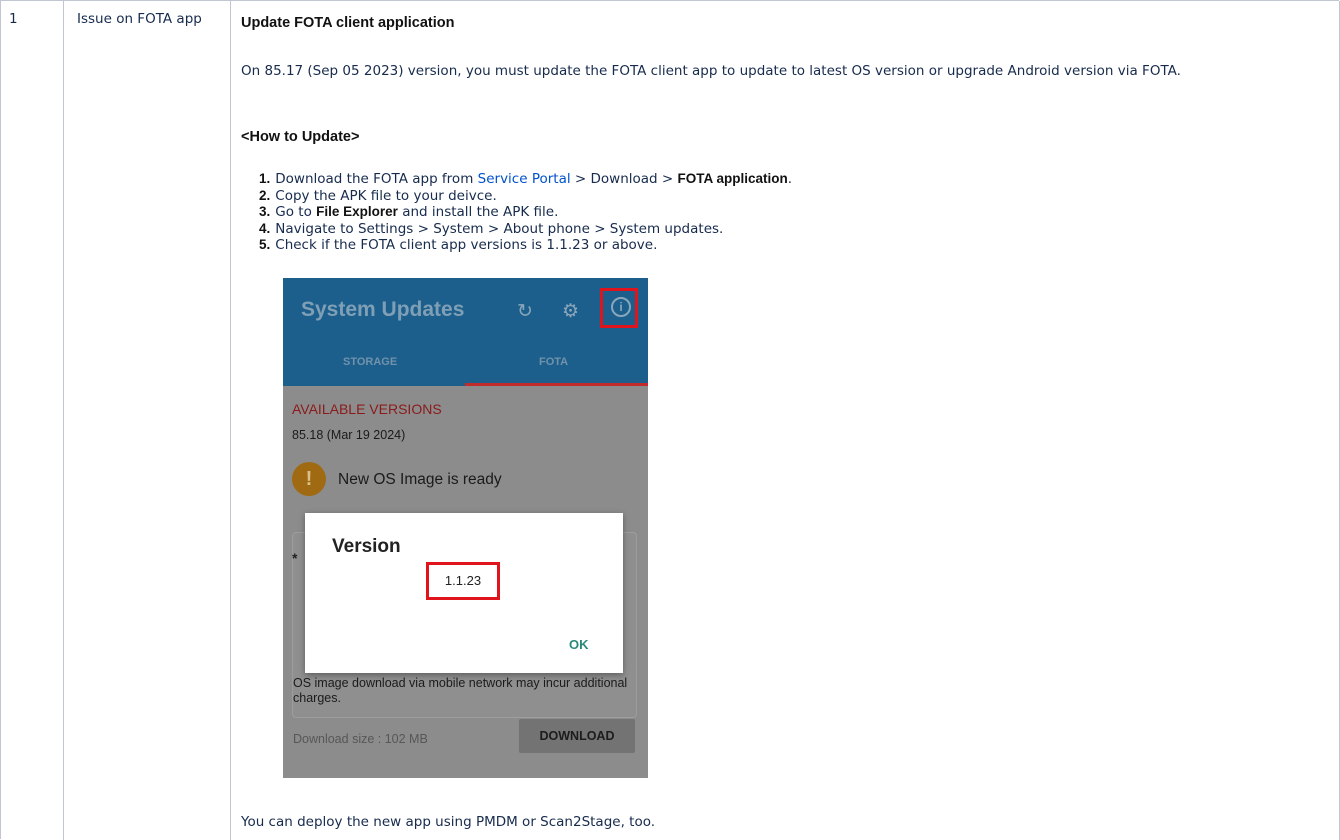  I want to click on info-icon: i, so click(621, 307).